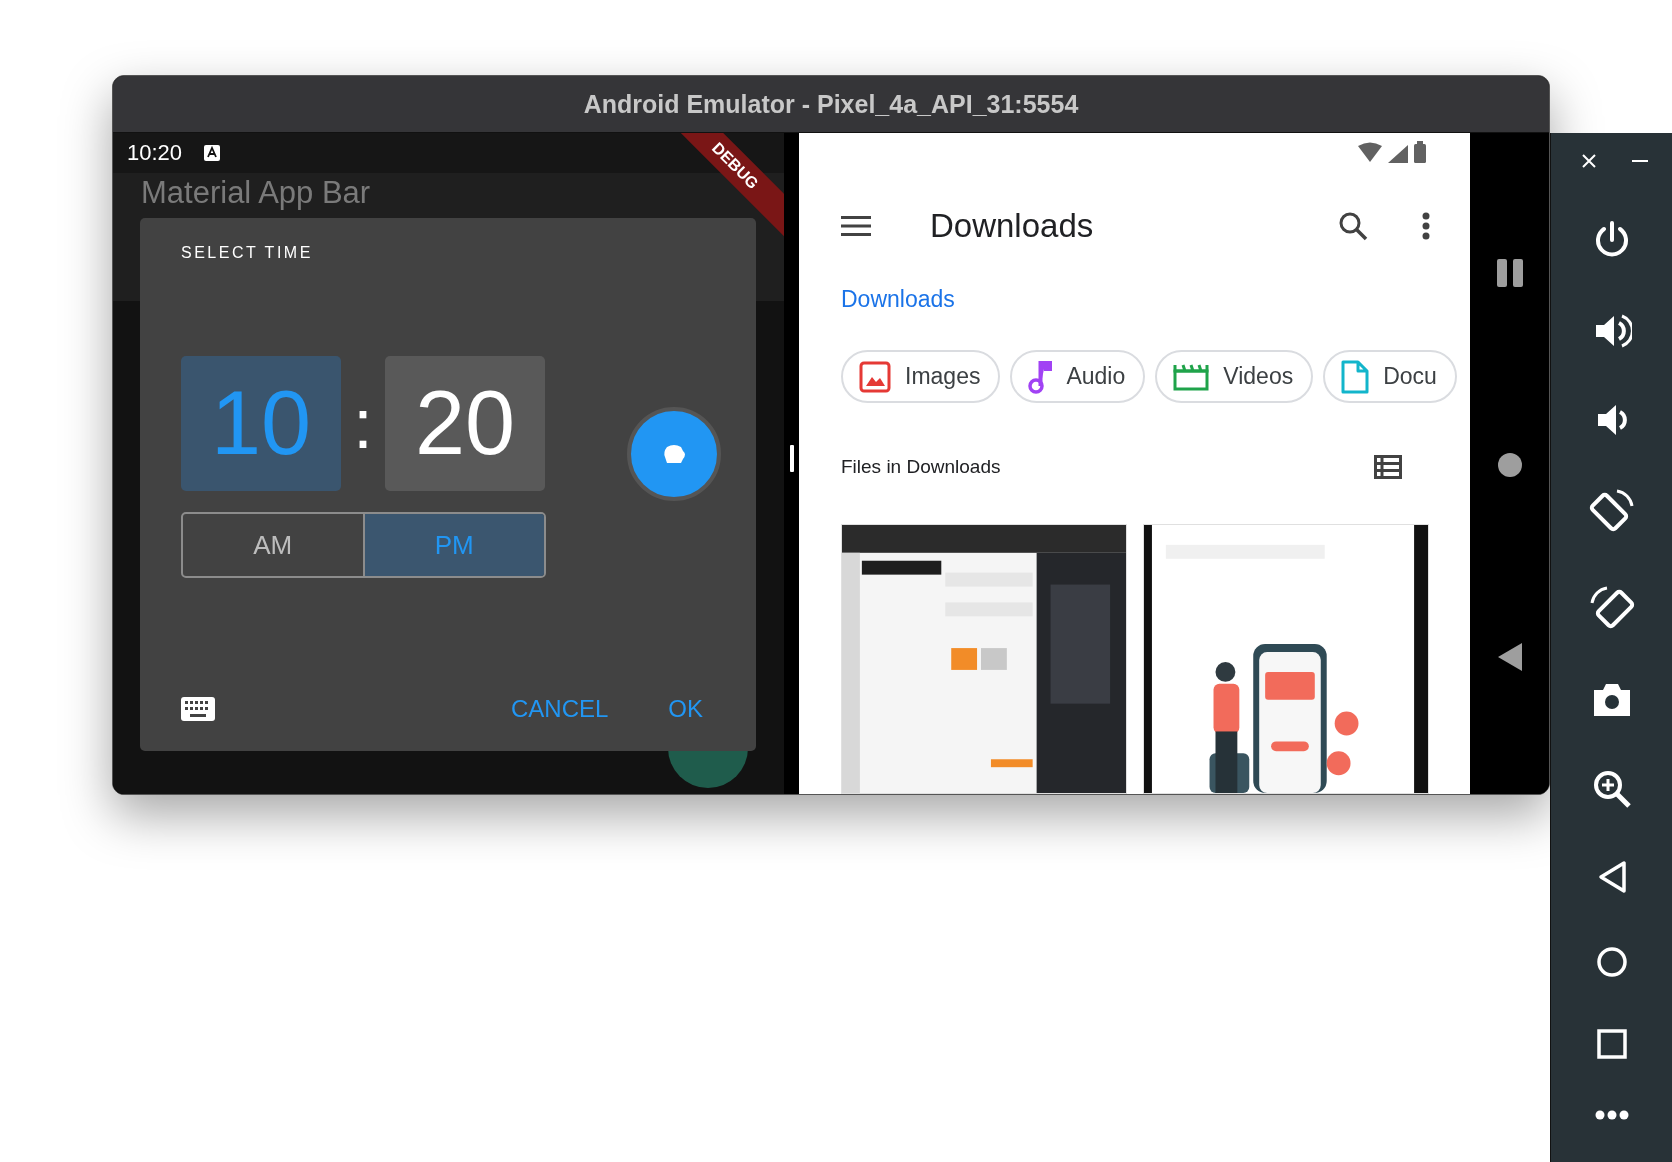 This screenshot has height=1162, width=1672. Describe the element at coordinates (1611, 419) in the screenshot. I see `volume-down-icon` at that location.